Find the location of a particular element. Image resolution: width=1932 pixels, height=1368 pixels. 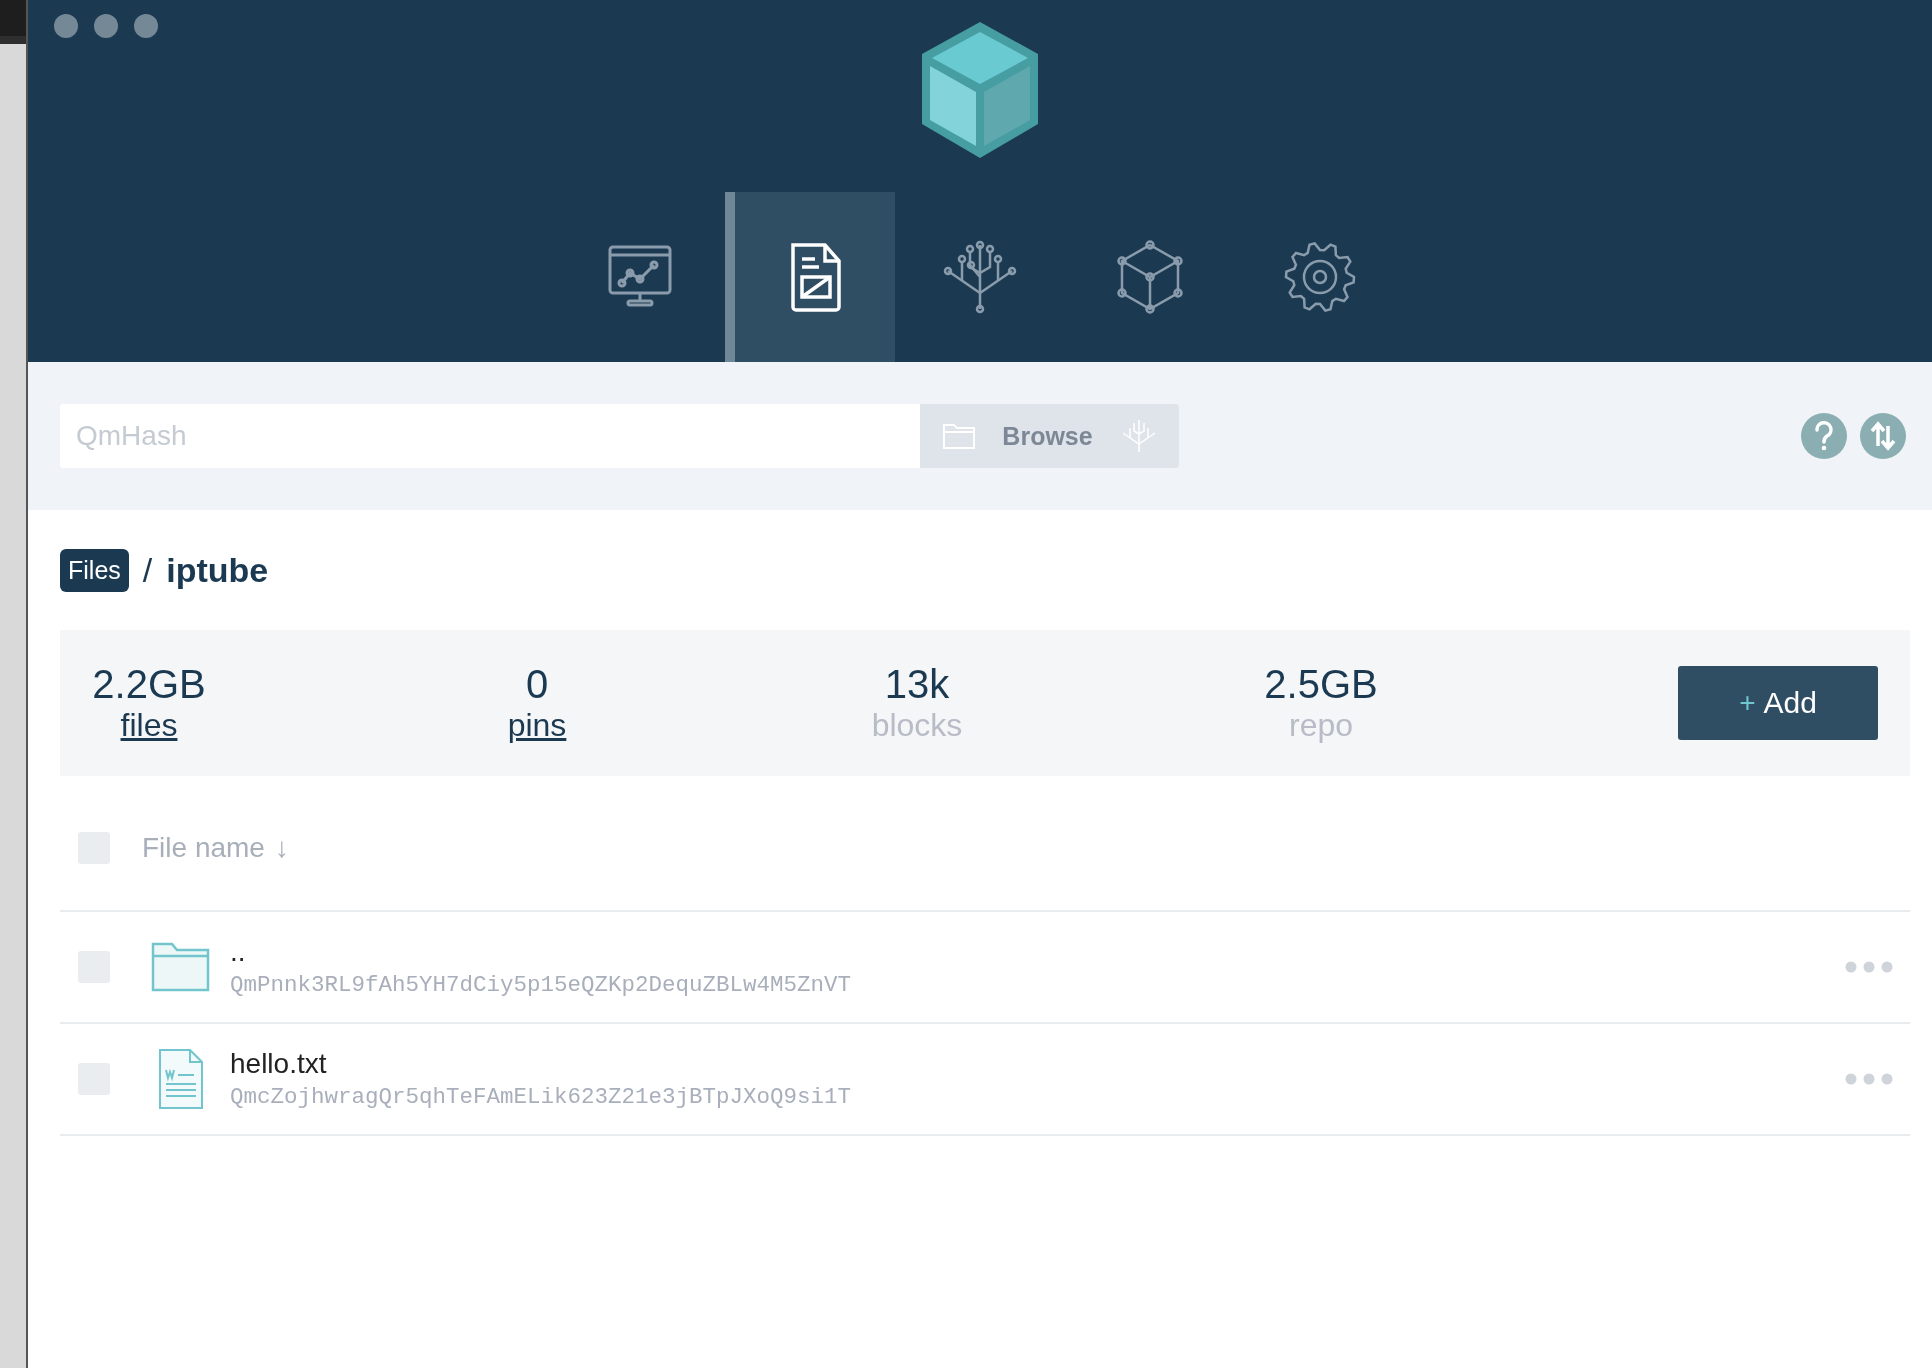

help-icon is located at coordinates (1824, 436).